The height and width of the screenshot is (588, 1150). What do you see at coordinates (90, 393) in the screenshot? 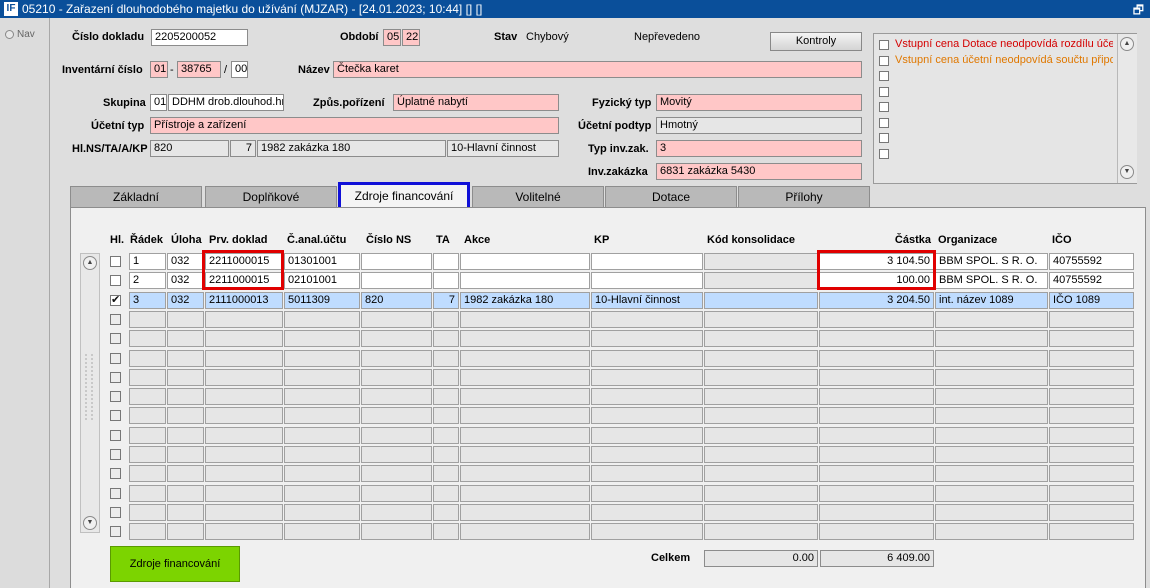
I see `grid-scrollbar: ▲ ▼` at bounding box center [90, 393].